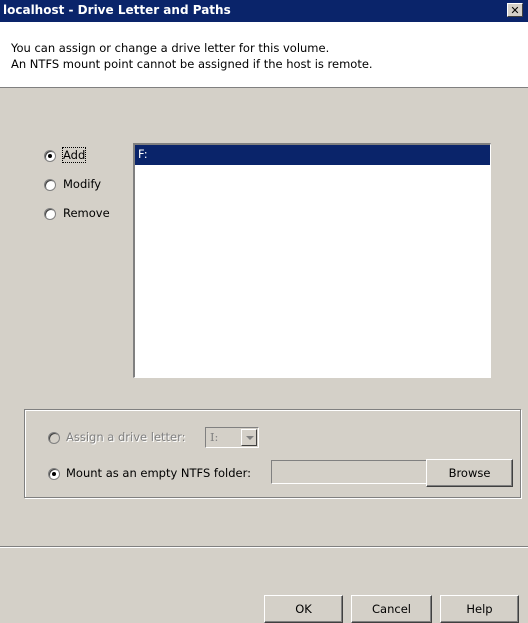 The height and width of the screenshot is (623, 528). I want to click on assign-drive-letter-radio, so click(54, 438).